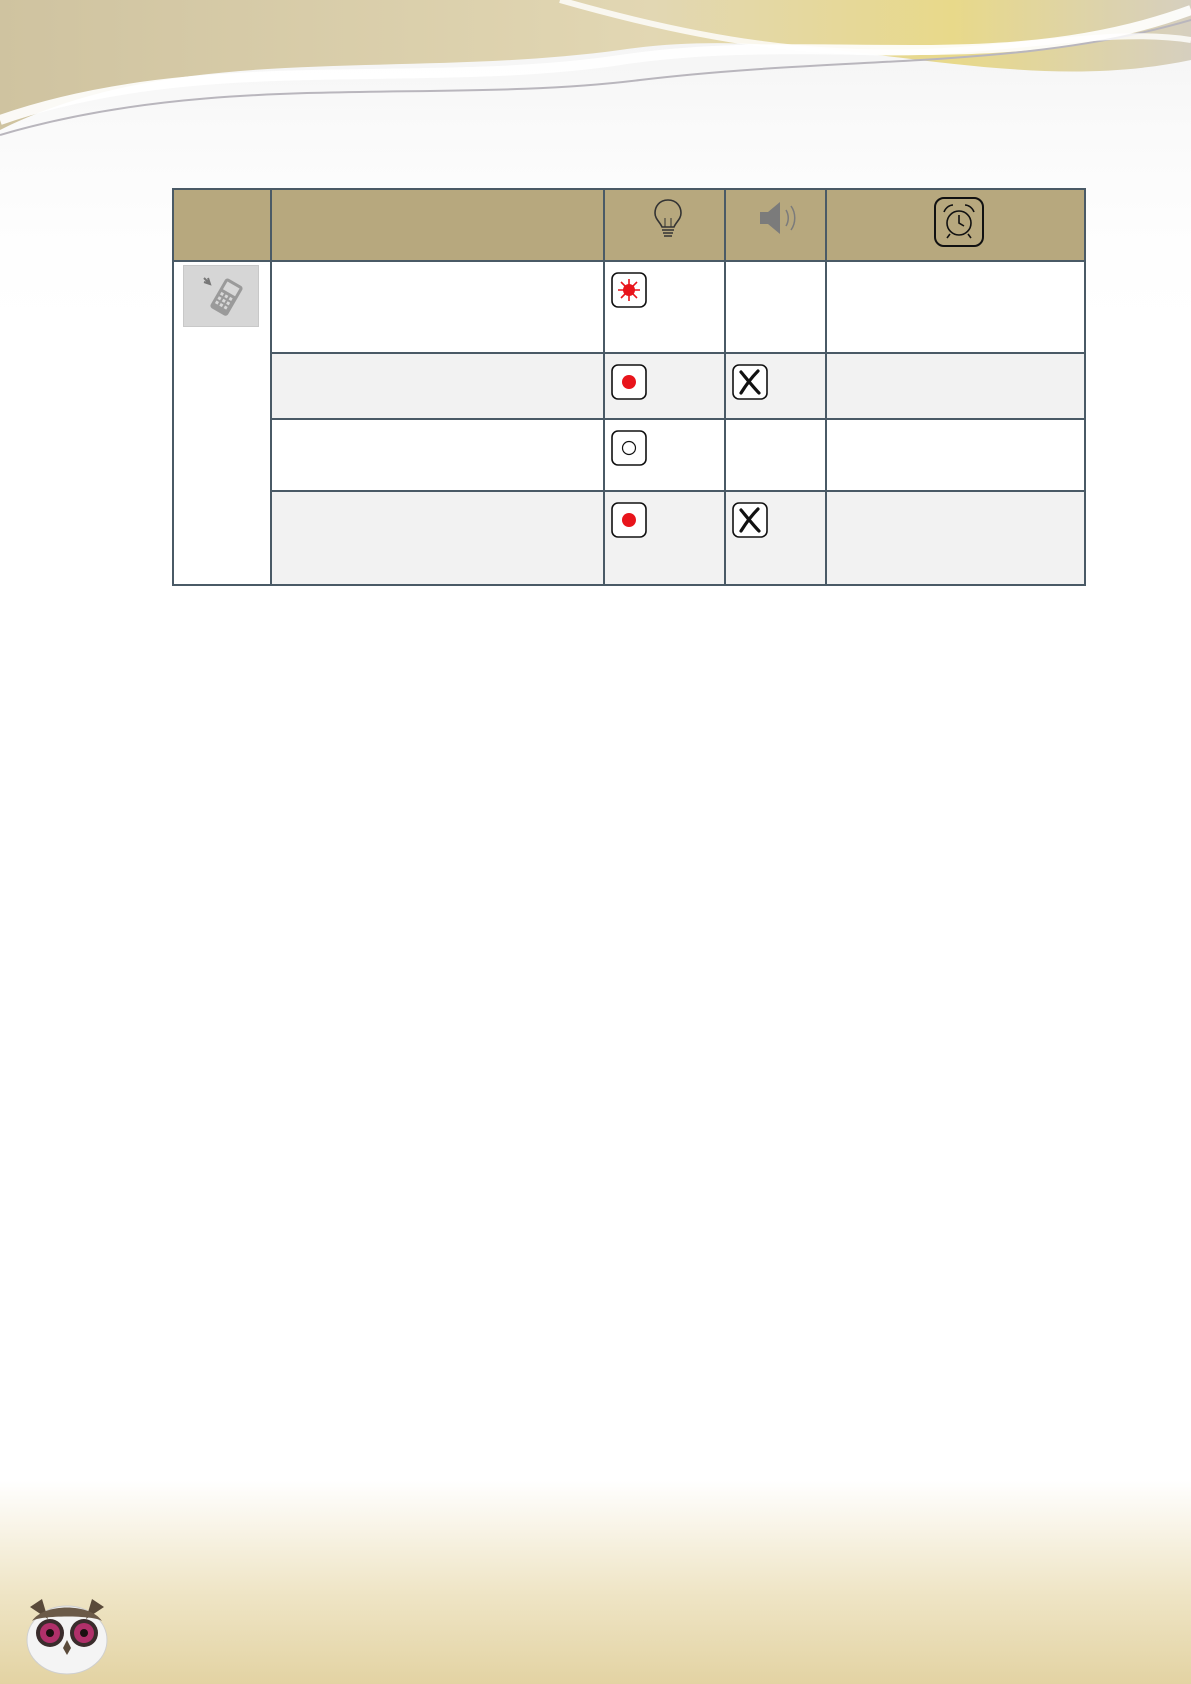 The height and width of the screenshot is (1684, 1191). I want to click on owl-logo, so click(67, 1637).